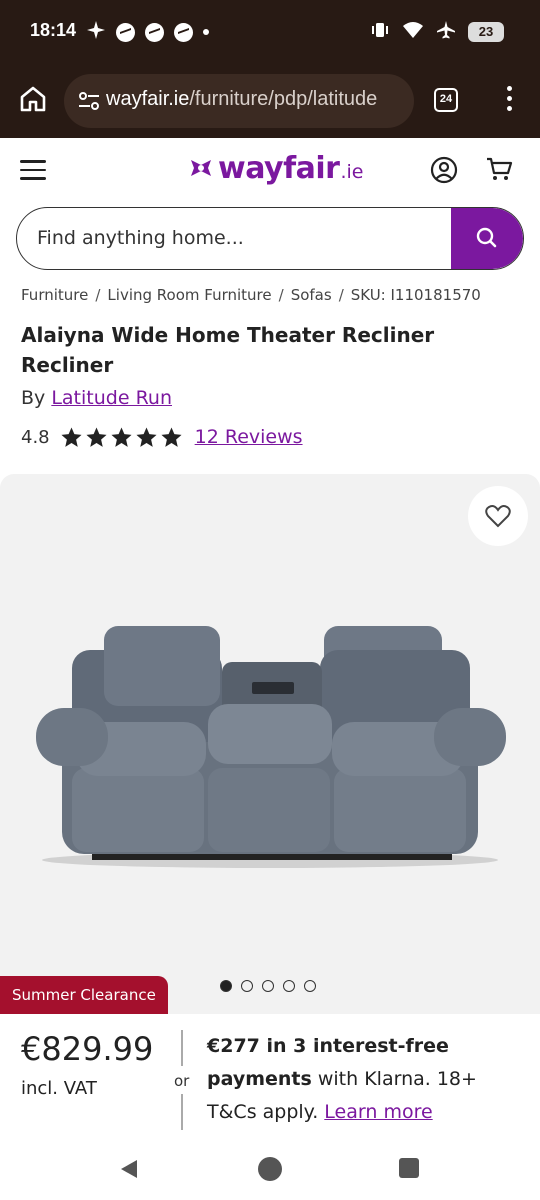  What do you see at coordinates (35, 437) in the screenshot?
I see `rating-value: 4.8` at bounding box center [35, 437].